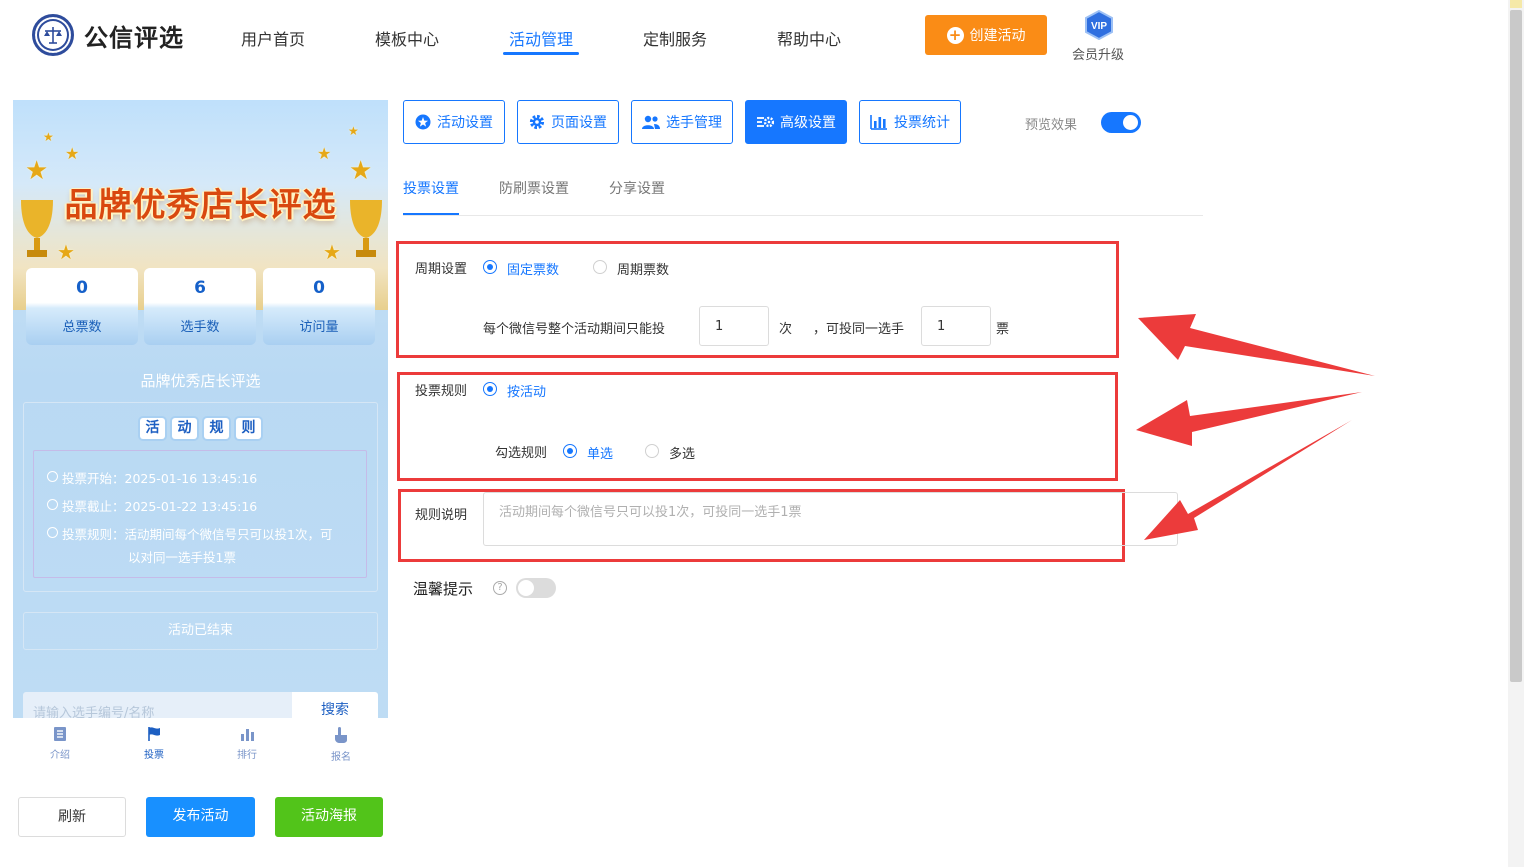 The width and height of the screenshot is (1524, 867). What do you see at coordinates (465, 123) in the screenshot?
I see `tab-label: 活动设置` at bounding box center [465, 123].